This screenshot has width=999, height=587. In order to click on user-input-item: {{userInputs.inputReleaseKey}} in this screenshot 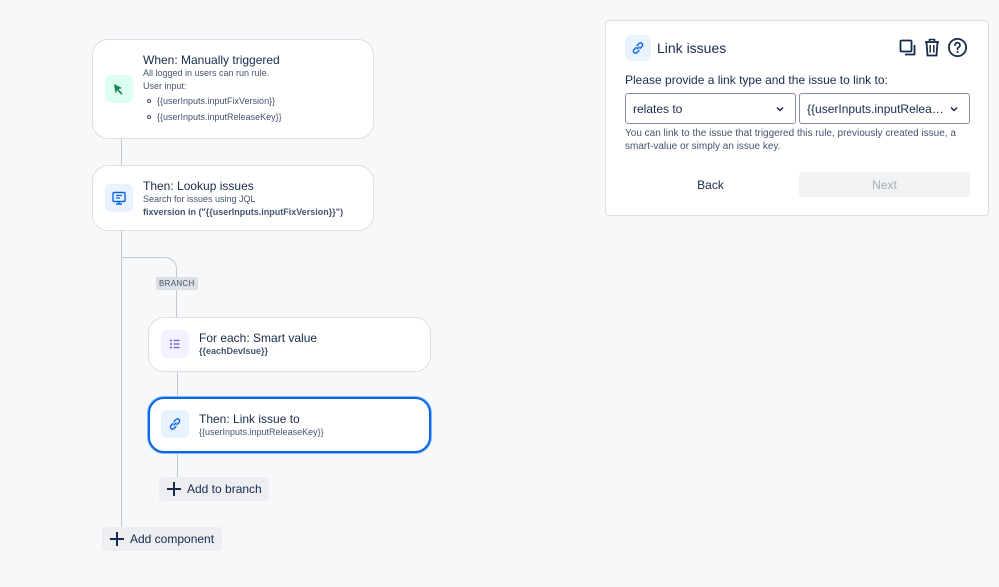, I will do `click(219, 117)`.